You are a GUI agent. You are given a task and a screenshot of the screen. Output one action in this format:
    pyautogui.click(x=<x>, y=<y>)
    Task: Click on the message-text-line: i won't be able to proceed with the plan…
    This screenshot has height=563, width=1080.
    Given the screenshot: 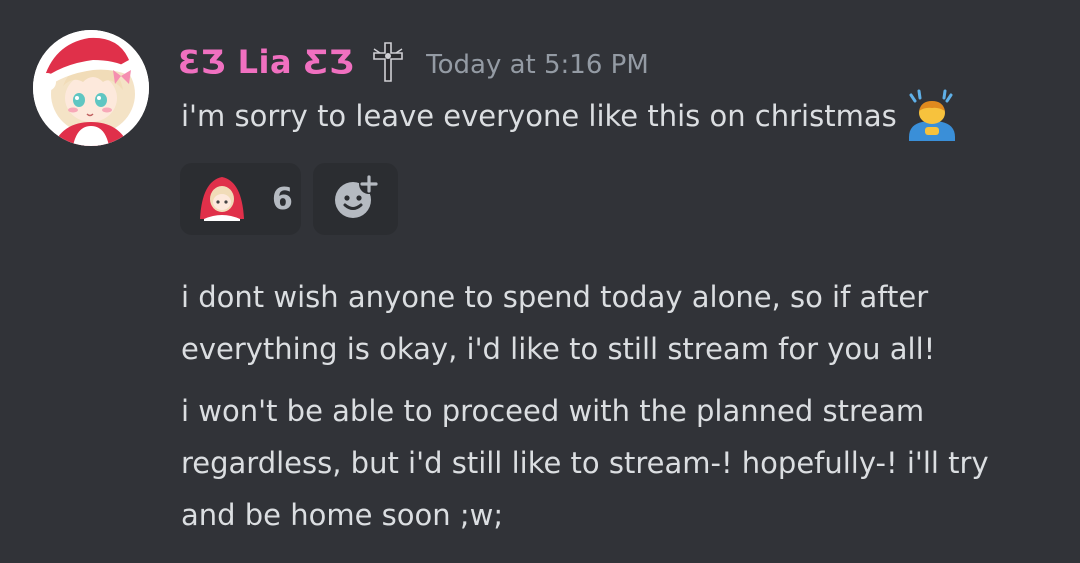 What is the action you would take?
    pyautogui.click(x=553, y=411)
    